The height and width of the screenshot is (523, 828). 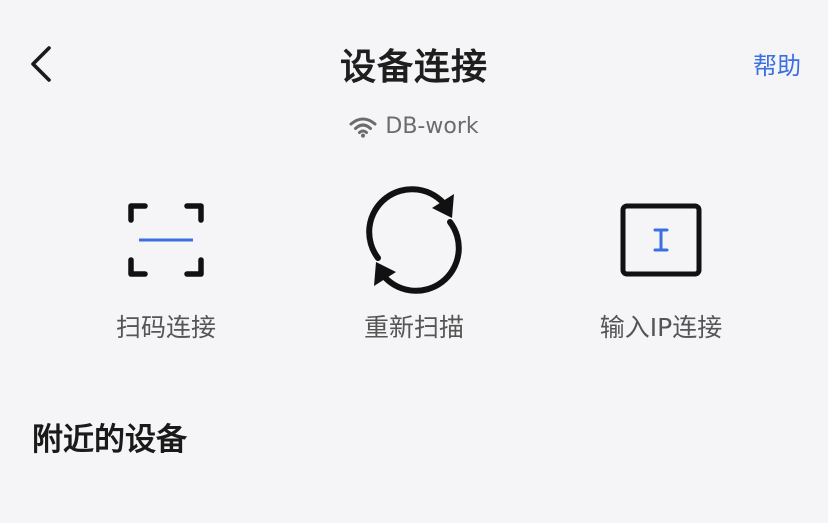 I want to click on wifi-icon, so click(x=363, y=127).